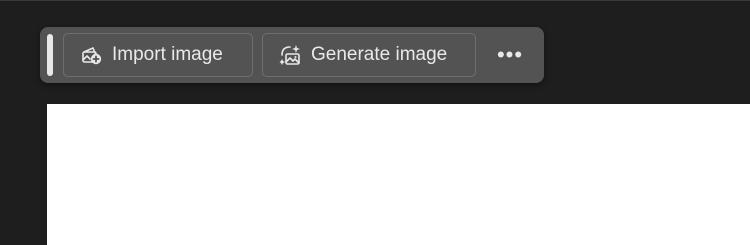 The width and height of the screenshot is (750, 245). Describe the element at coordinates (379, 54) in the screenshot. I see `generate-image-label: Generate image` at that location.